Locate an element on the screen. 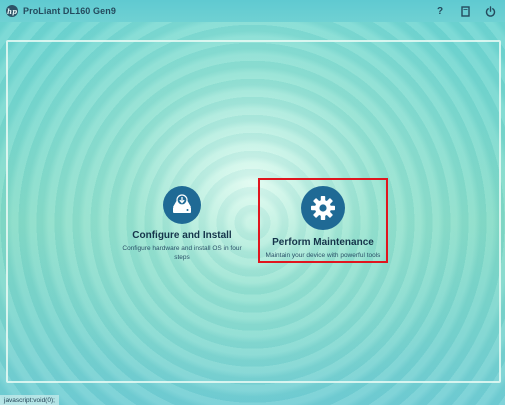 Image resolution: width=505 pixels, height=405 pixels. configure-description-line-2: steps is located at coordinates (182, 257).